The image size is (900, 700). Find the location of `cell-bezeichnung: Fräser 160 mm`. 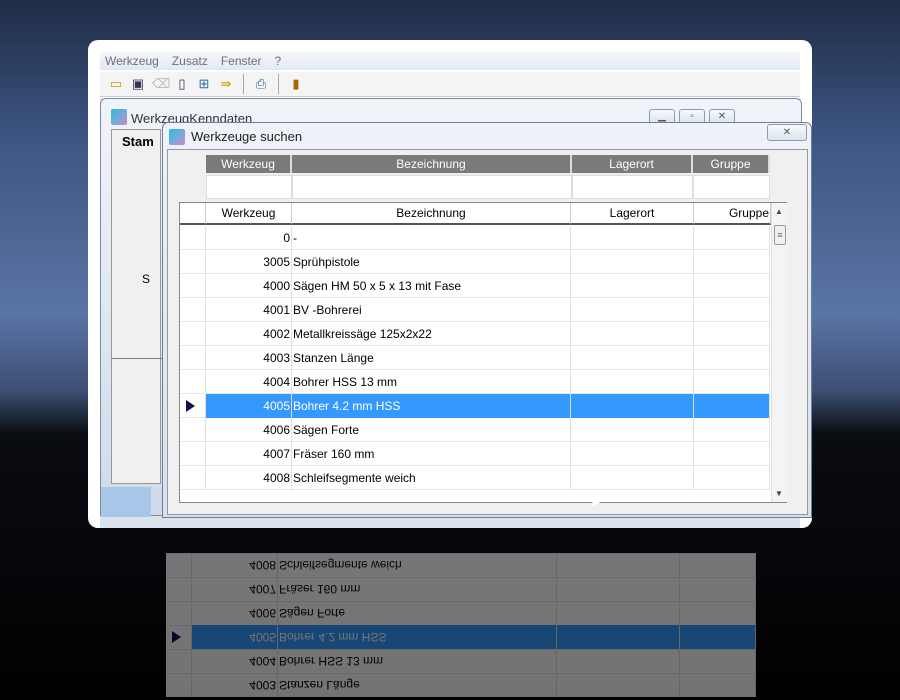

cell-bezeichnung: Fräser 160 mm is located at coordinates (431, 454).